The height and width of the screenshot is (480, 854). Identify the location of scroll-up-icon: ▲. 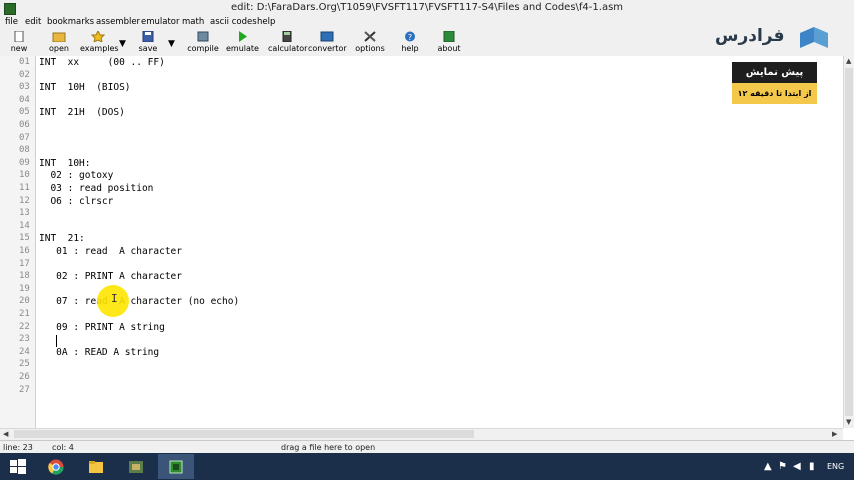
(848, 61).